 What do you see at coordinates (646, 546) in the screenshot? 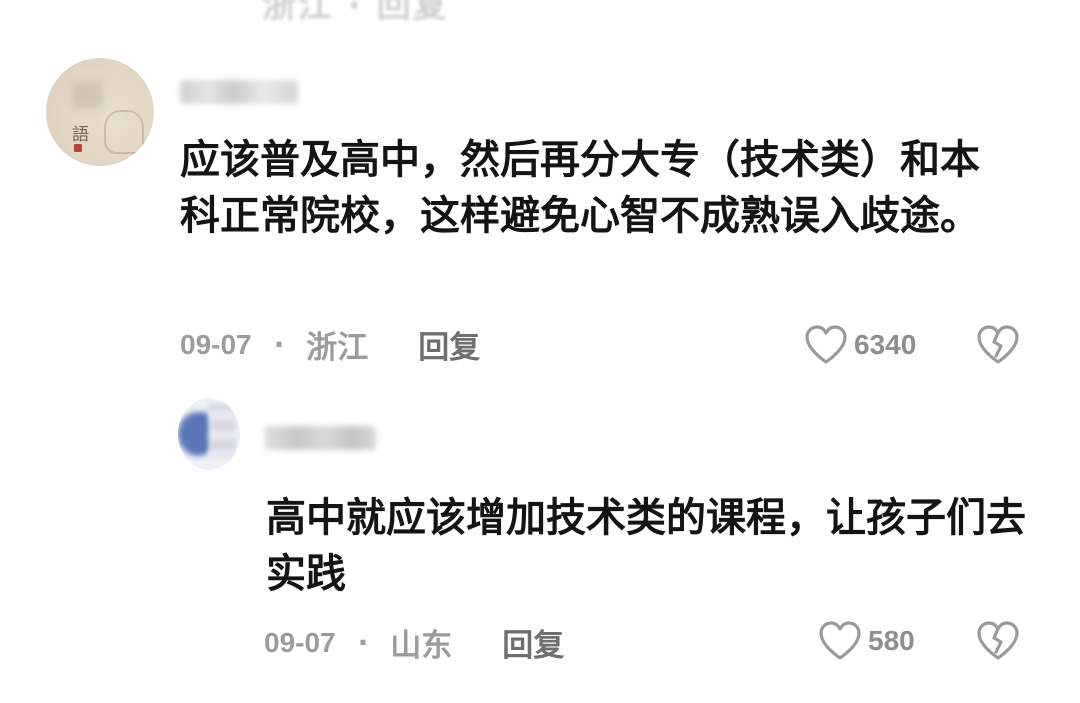
I see `comment-text: 高中就应该增加技术类的课程，让孩子们去实践` at bounding box center [646, 546].